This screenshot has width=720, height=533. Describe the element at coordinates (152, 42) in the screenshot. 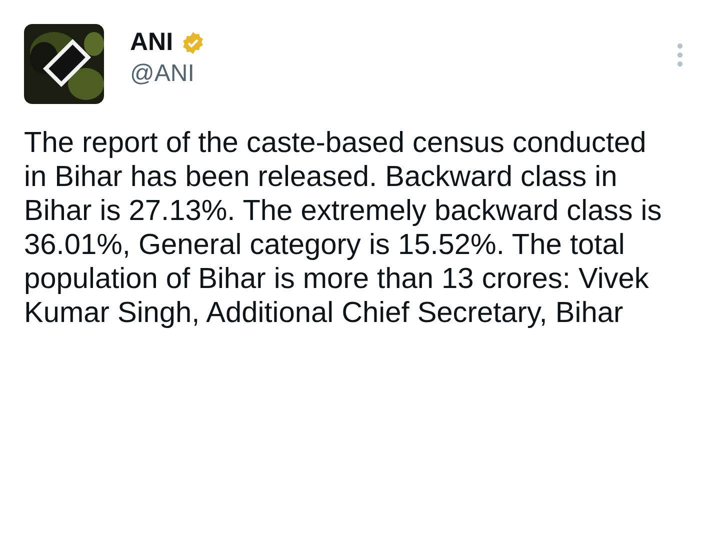

I see `author-name: ANI` at that location.